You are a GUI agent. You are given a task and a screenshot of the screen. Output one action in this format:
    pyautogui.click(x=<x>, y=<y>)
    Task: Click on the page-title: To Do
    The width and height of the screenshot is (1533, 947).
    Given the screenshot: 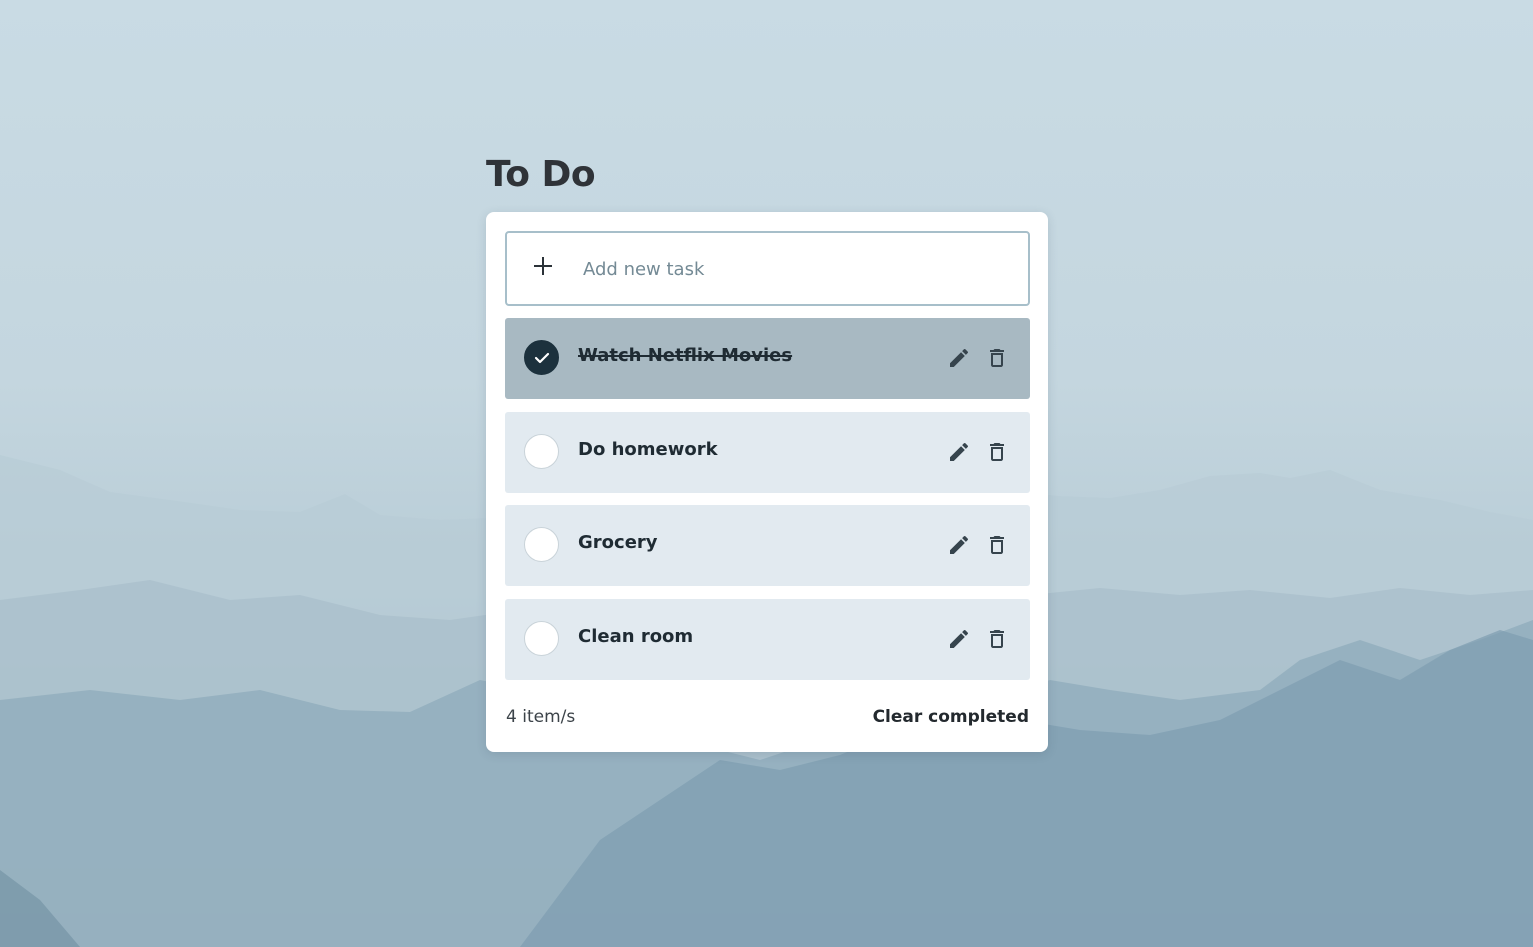 What is the action you would take?
    pyautogui.click(x=541, y=174)
    